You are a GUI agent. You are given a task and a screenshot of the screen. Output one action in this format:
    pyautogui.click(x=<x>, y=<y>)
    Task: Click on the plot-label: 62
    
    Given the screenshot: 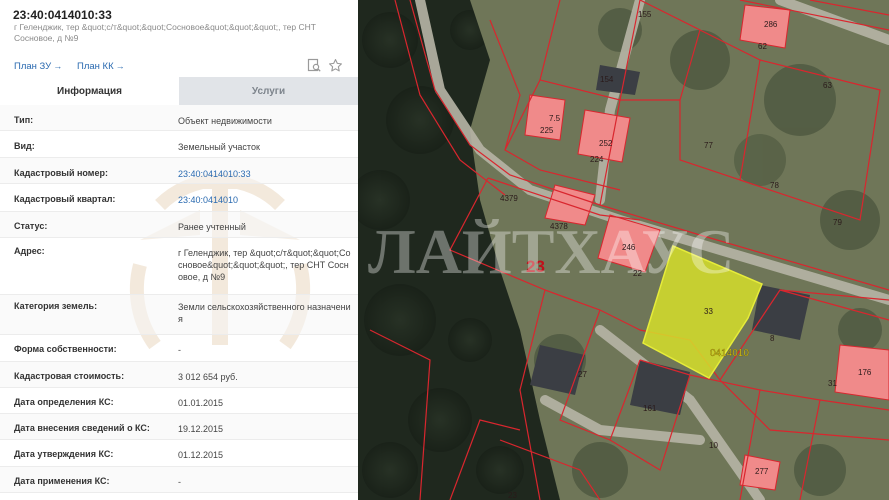 What is the action you would take?
    pyautogui.click(x=762, y=46)
    